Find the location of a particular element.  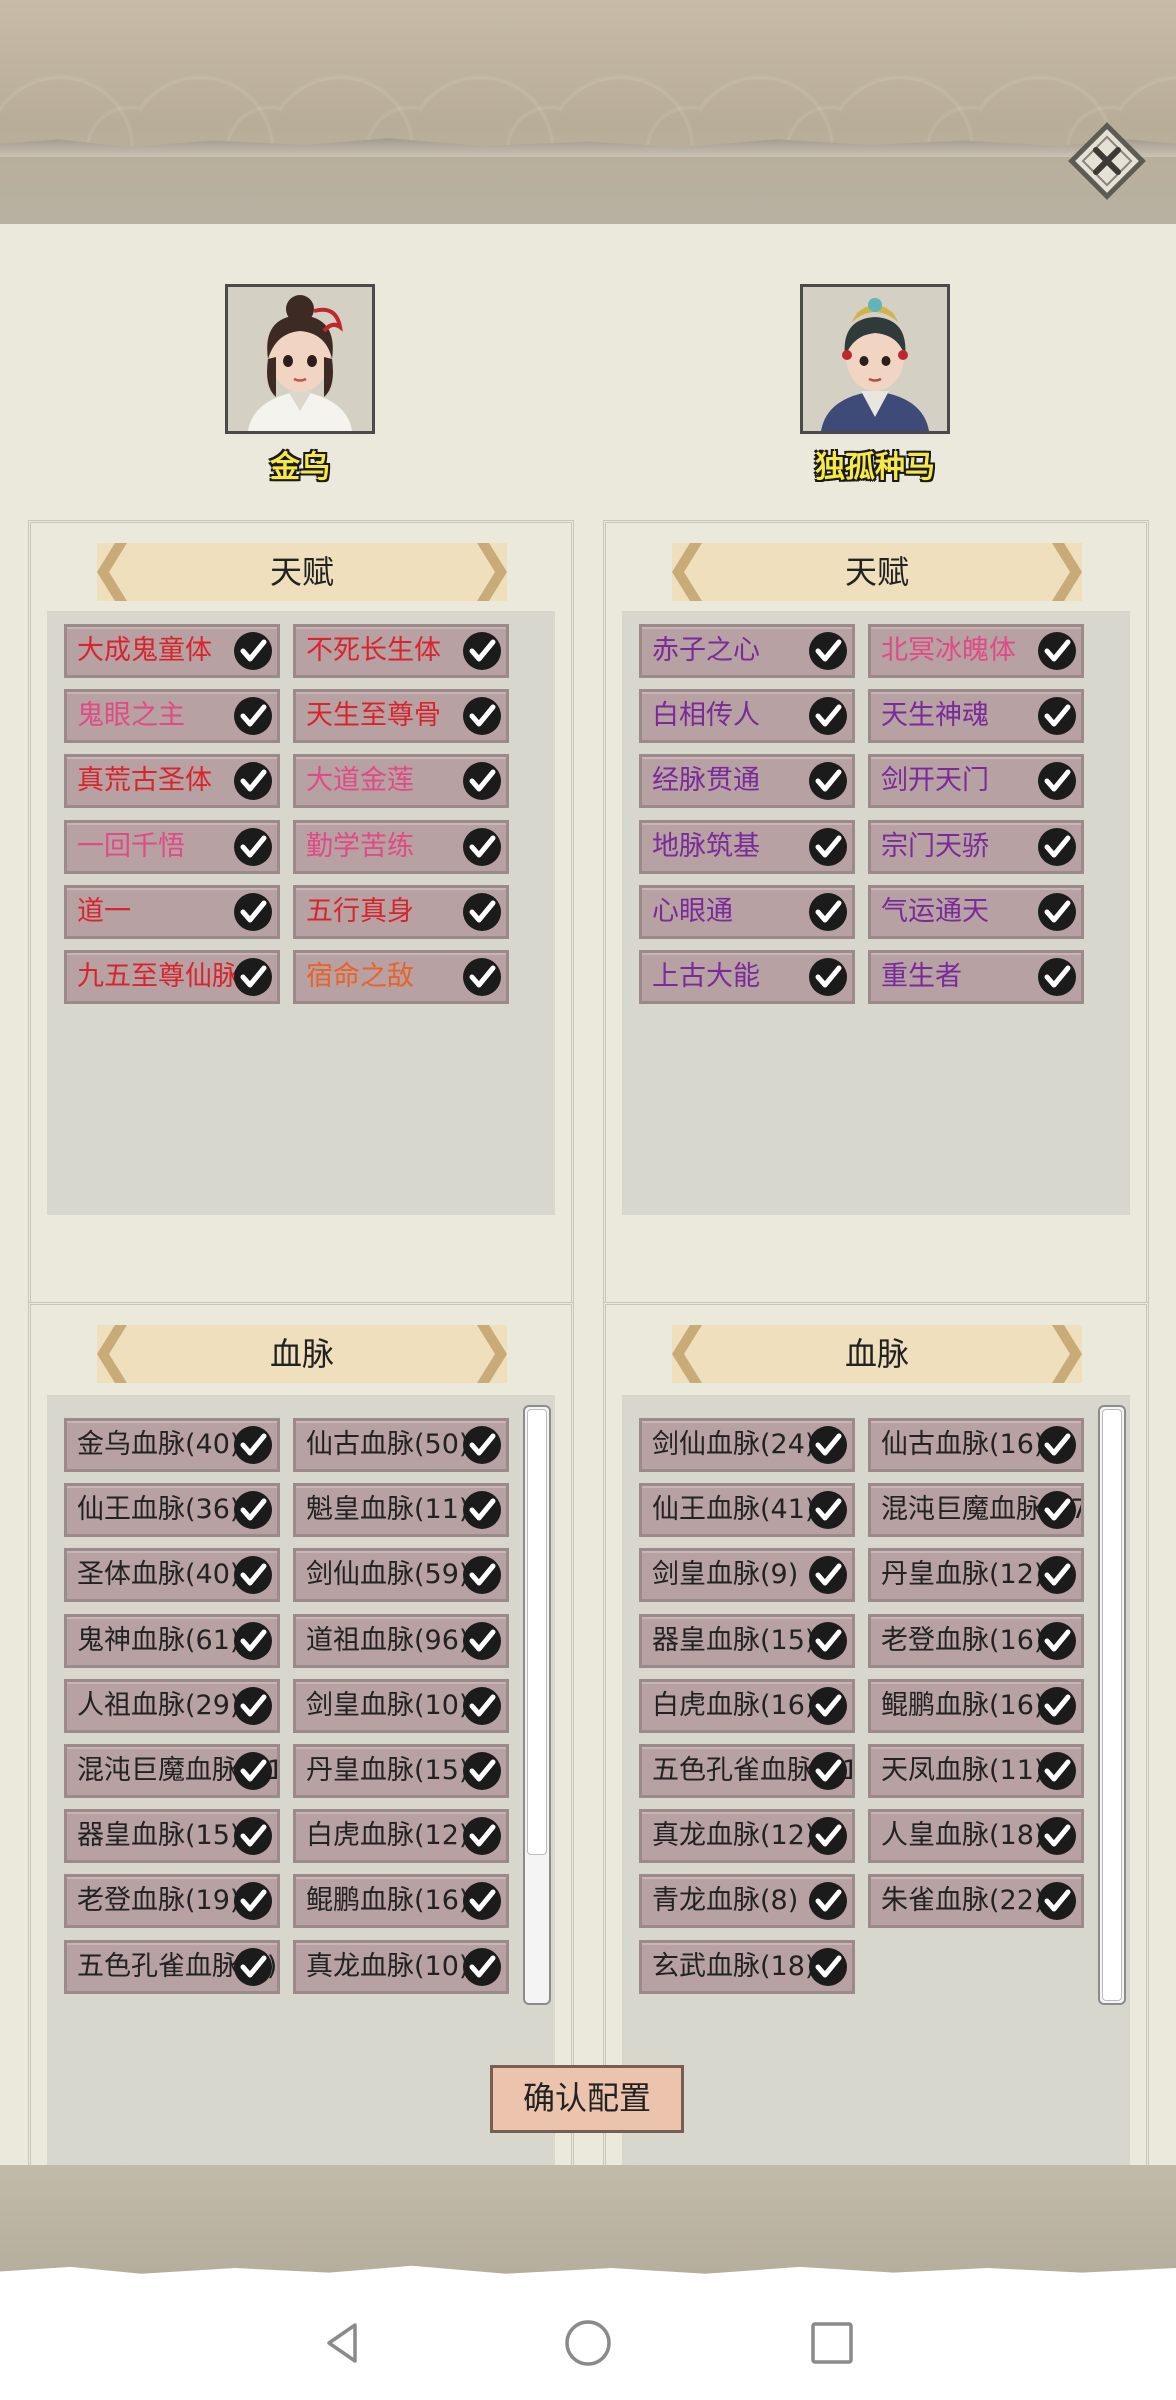

bloodline-item: 混沌巨魔血脉(27) is located at coordinates (976, 1510).